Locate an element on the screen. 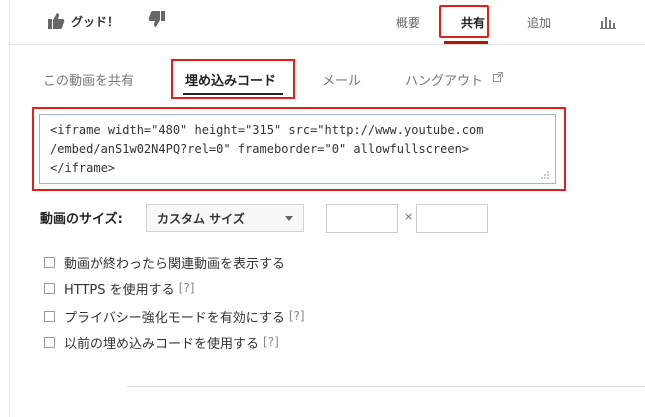 The height and width of the screenshot is (417, 645). option-label: 動画が終わったら関連動画を表示する is located at coordinates (175, 264).